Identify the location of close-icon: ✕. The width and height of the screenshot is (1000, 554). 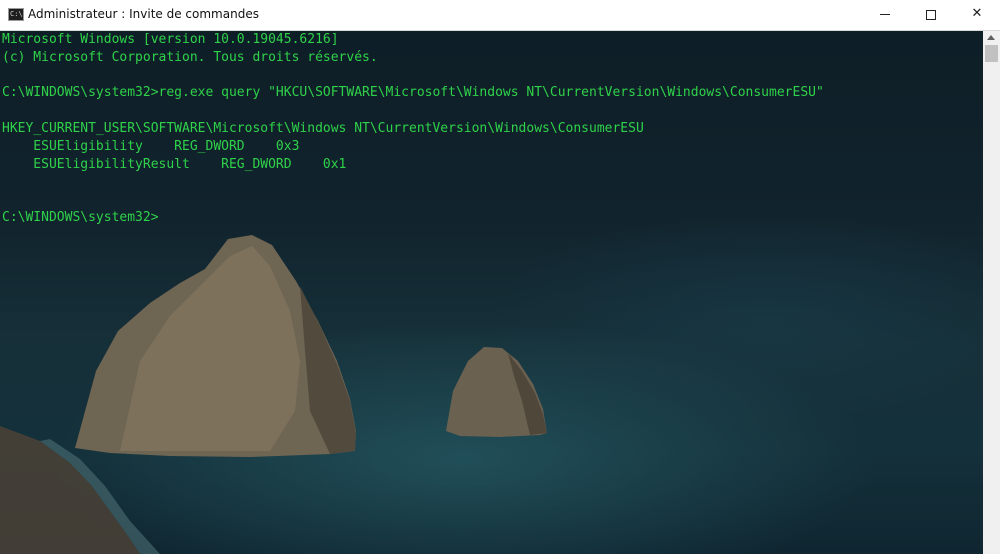
(977, 13).